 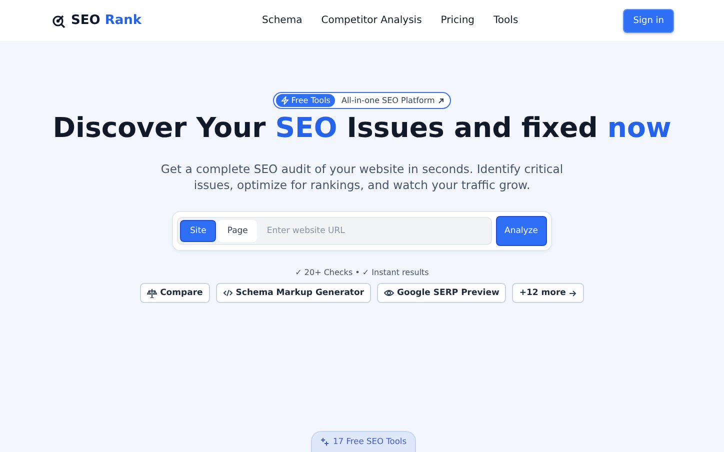 What do you see at coordinates (370, 441) in the screenshot?
I see `pill-label: 17 Free SEO Tools` at bounding box center [370, 441].